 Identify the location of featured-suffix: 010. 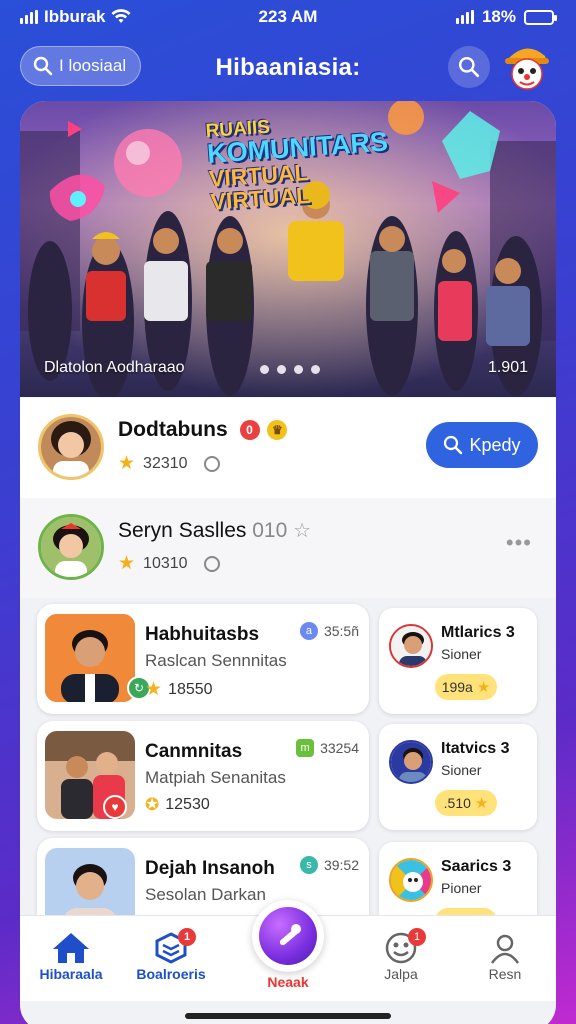
(270, 530).